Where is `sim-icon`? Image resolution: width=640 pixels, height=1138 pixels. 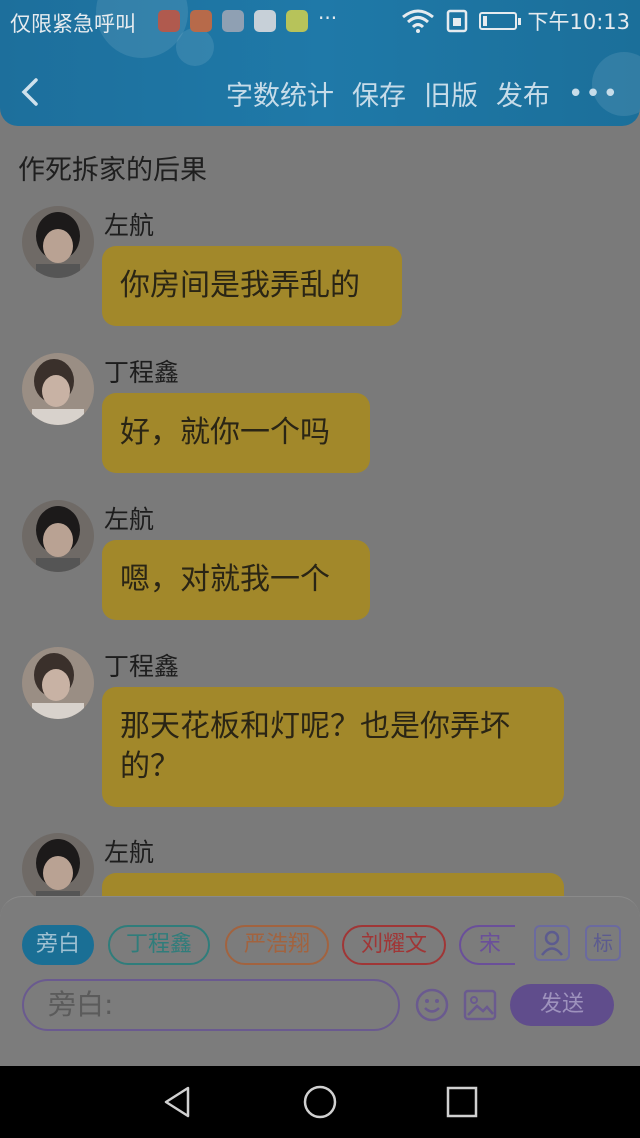
sim-icon is located at coordinates (457, 21).